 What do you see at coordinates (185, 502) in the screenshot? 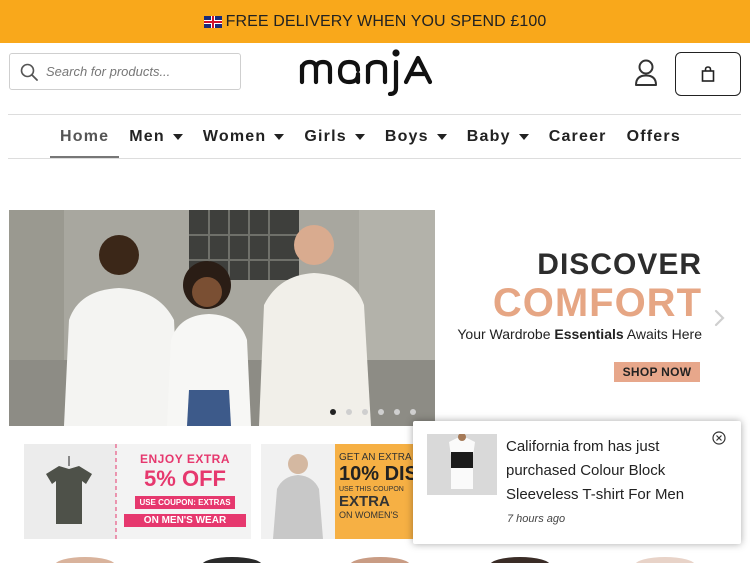
I see `promo-1-coupon: USE COUPON: EXTRAS` at bounding box center [185, 502].